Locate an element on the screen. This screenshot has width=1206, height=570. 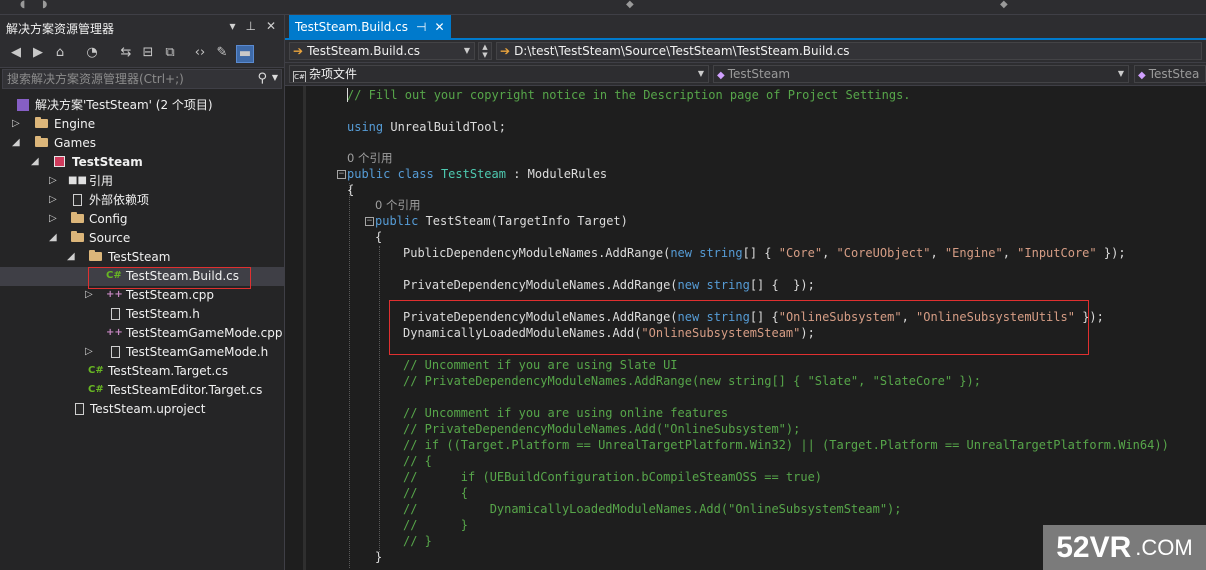
tree-item-games: ◢ Games is located at coordinates (142, 143).